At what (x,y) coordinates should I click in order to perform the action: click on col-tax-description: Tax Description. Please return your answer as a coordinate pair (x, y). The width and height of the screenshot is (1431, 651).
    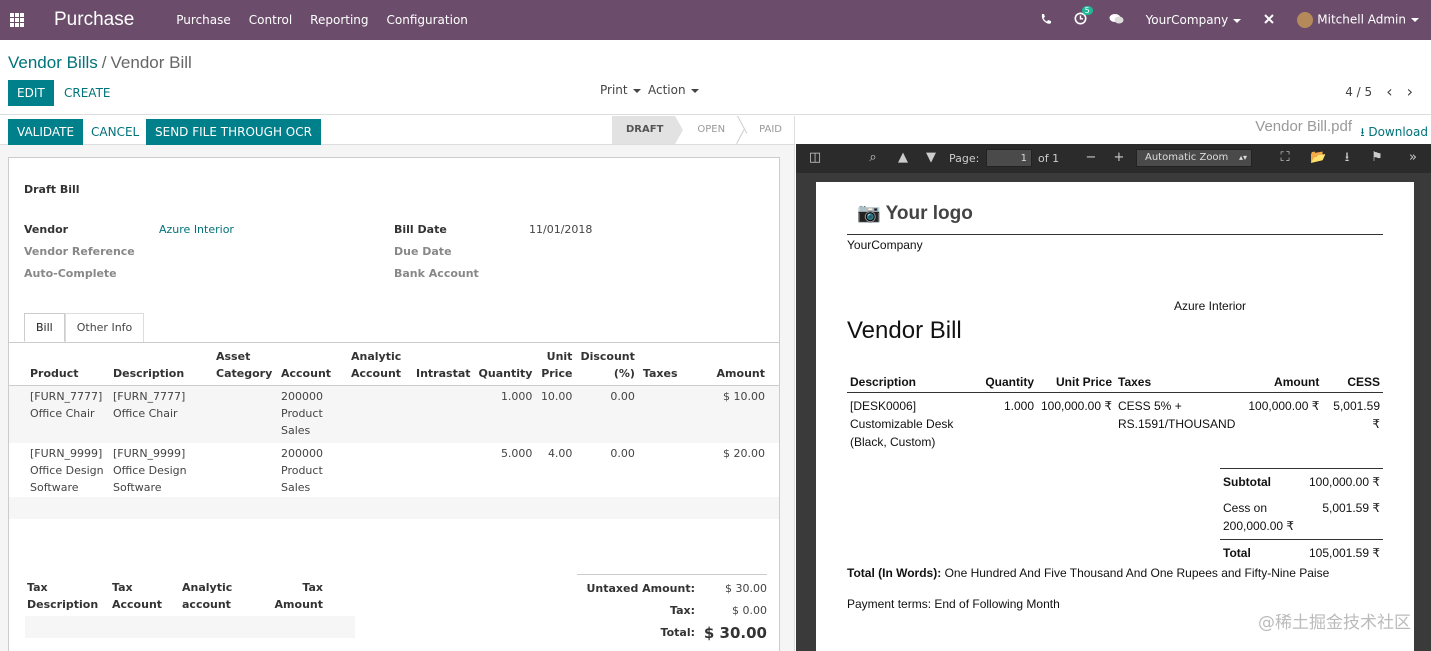
    Looking at the image, I should click on (67, 596).